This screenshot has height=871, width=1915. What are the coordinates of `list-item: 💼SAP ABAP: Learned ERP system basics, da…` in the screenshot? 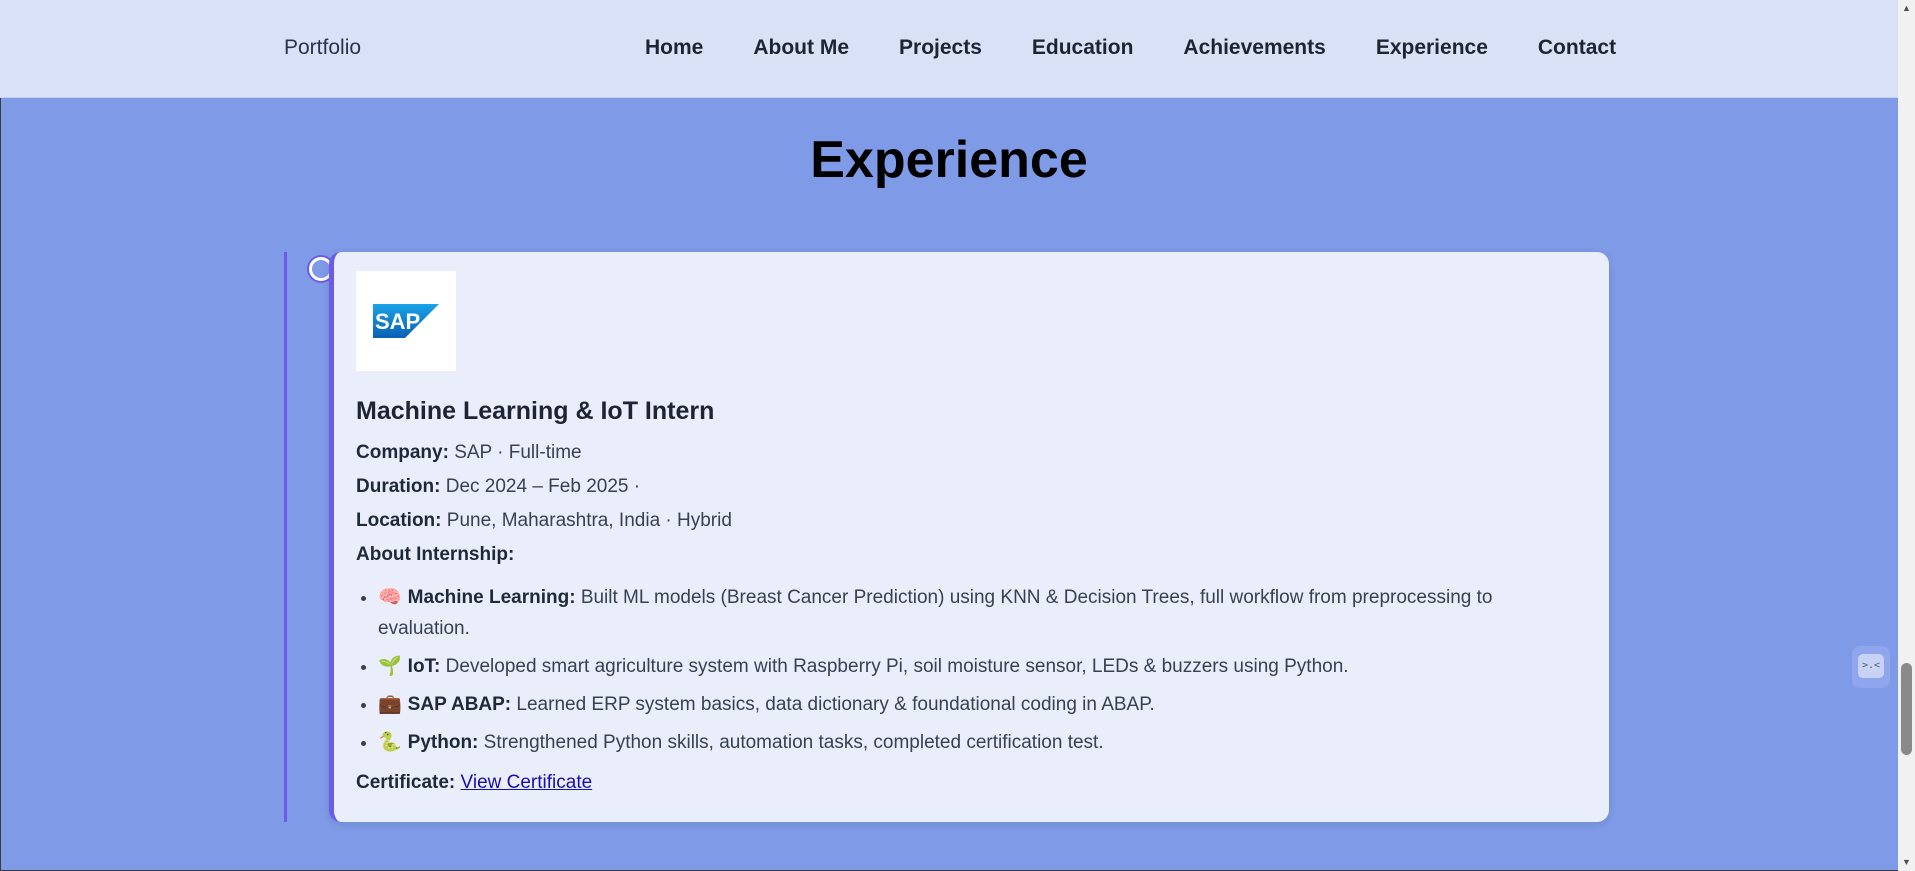 It's located at (978, 704).